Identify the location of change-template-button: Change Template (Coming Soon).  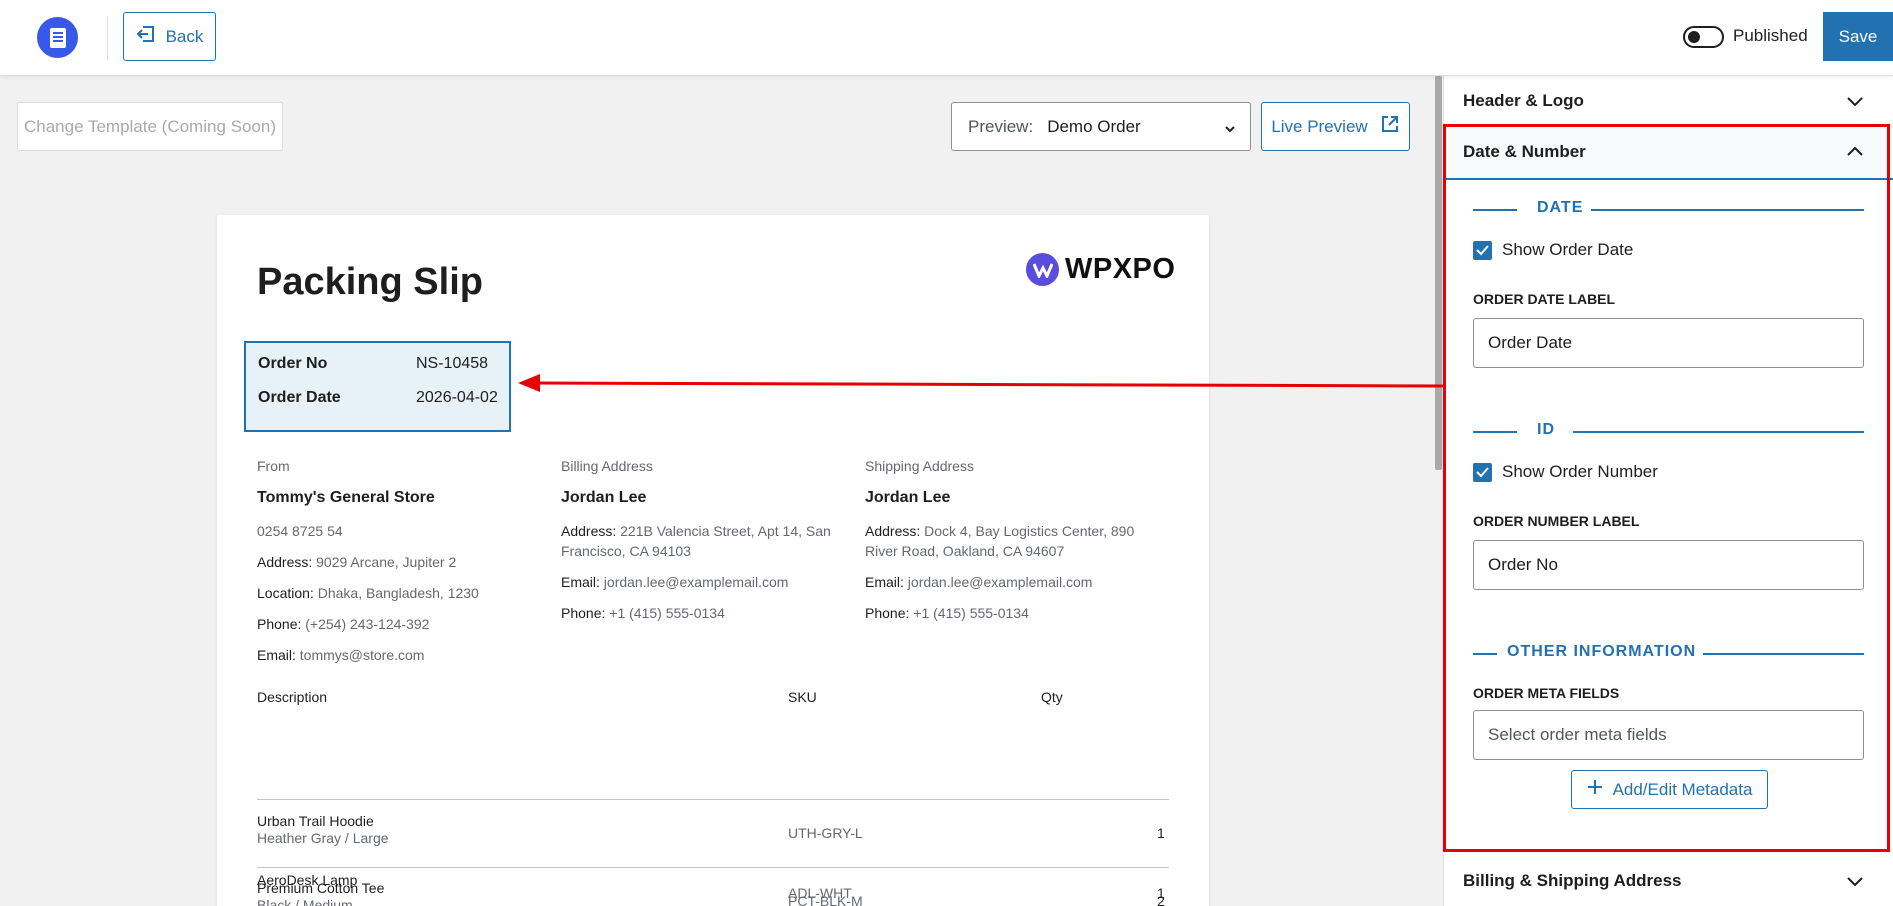
(150, 126).